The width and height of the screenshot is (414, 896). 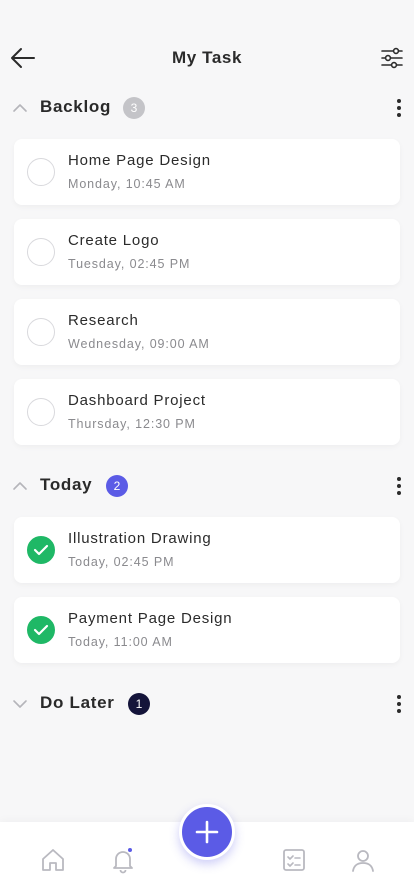 What do you see at coordinates (103, 320) in the screenshot?
I see `task-name: Research` at bounding box center [103, 320].